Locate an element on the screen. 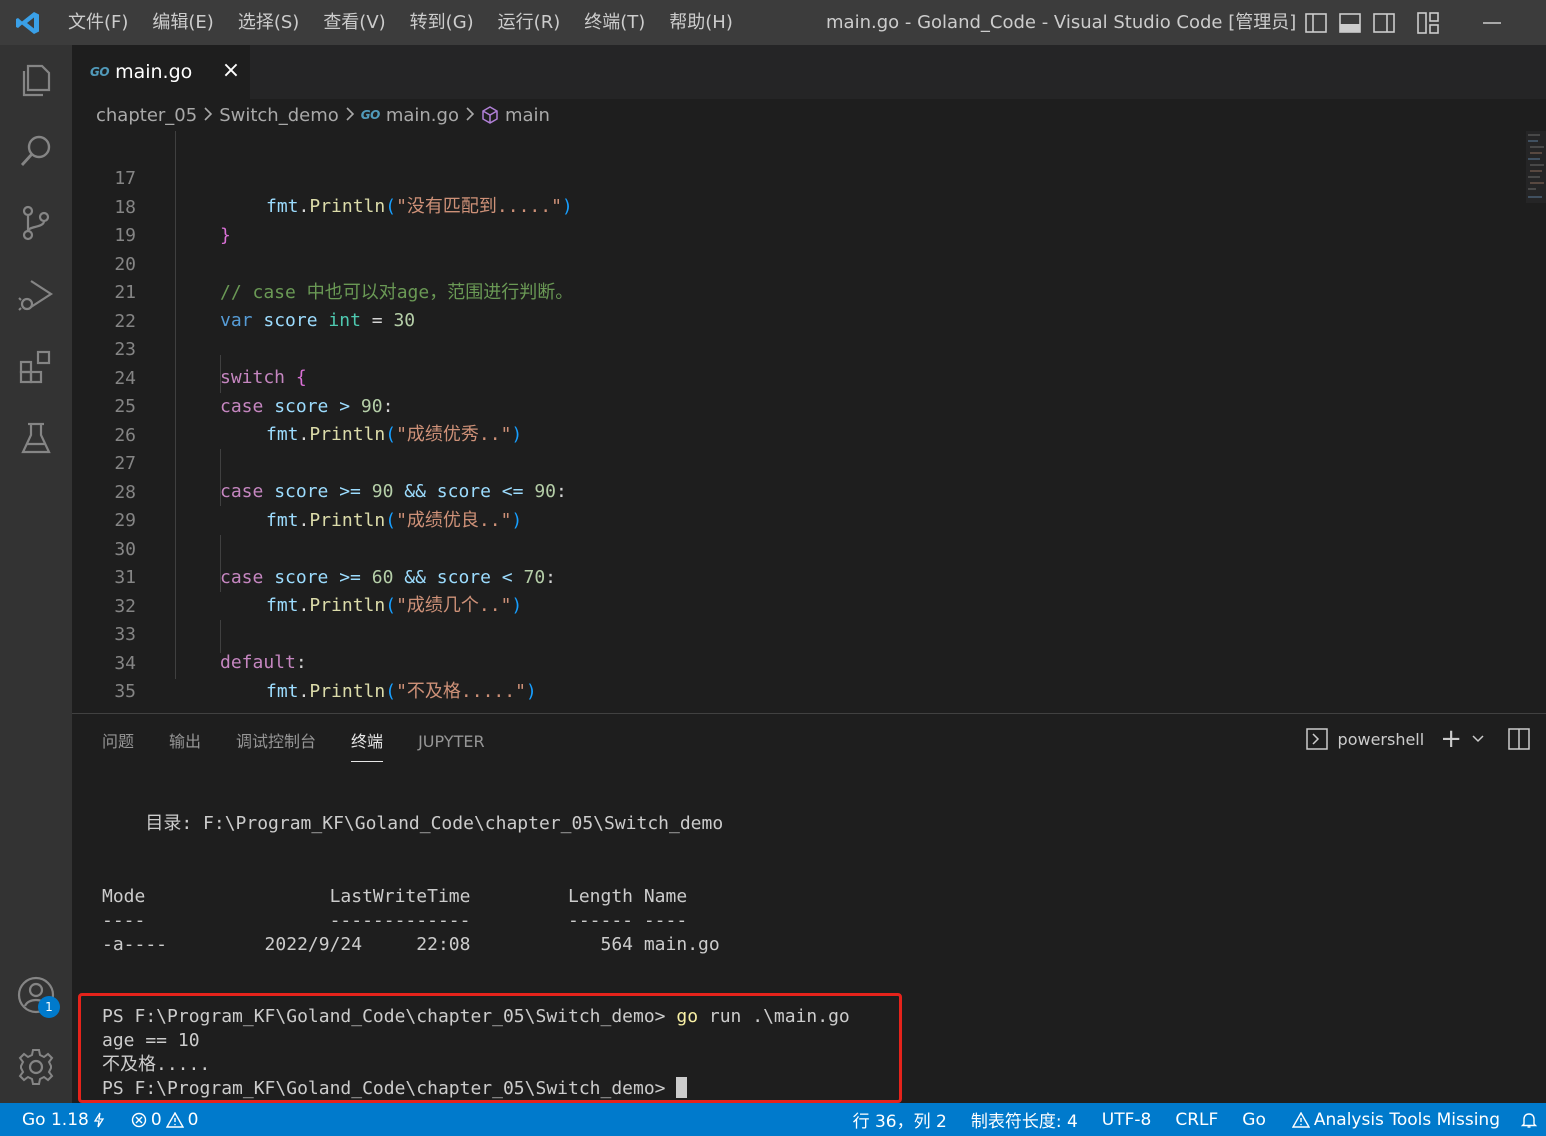 This screenshot has width=1546, height=1136. menu-go: 转到(G) is located at coordinates (442, 22).